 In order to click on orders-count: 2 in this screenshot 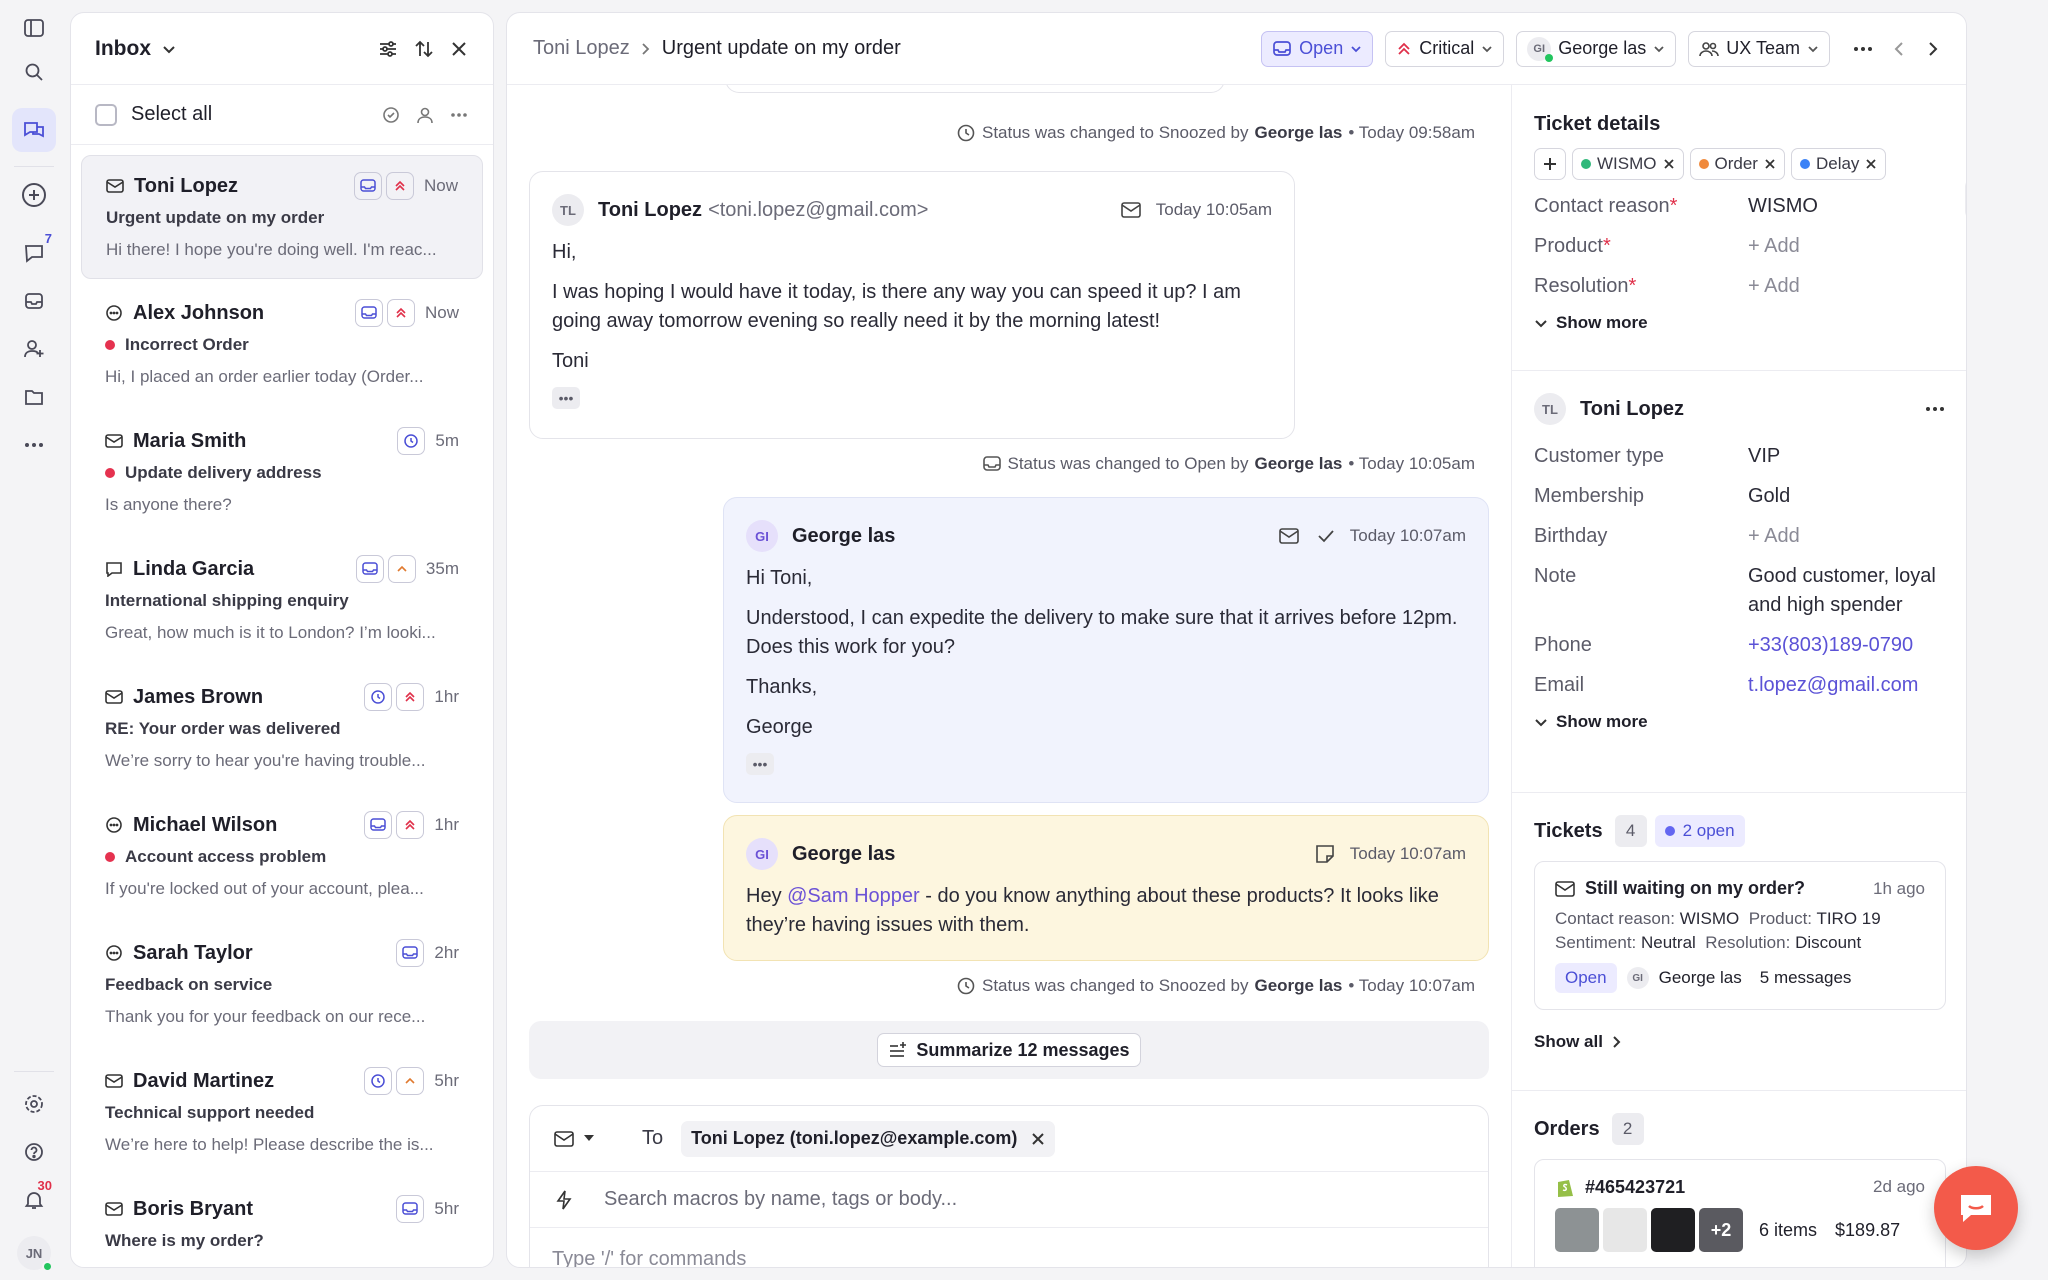, I will do `click(1627, 1129)`.